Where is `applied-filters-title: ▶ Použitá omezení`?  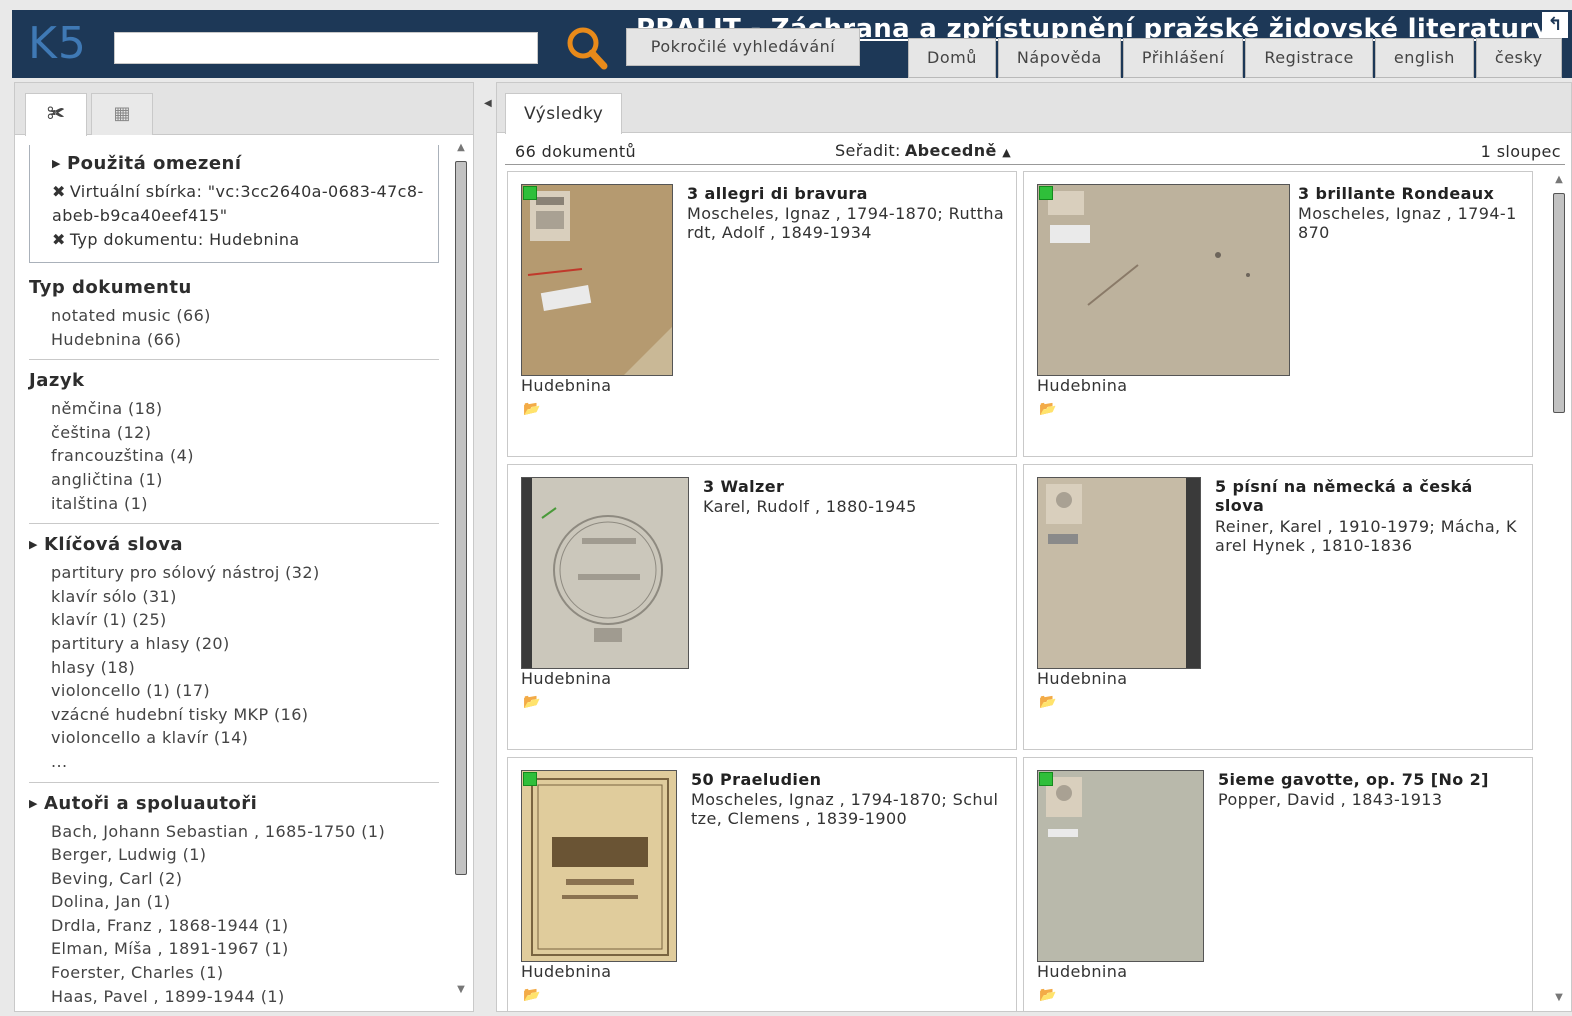 applied-filters-title: ▶ Použitá omezení is located at coordinates (240, 163).